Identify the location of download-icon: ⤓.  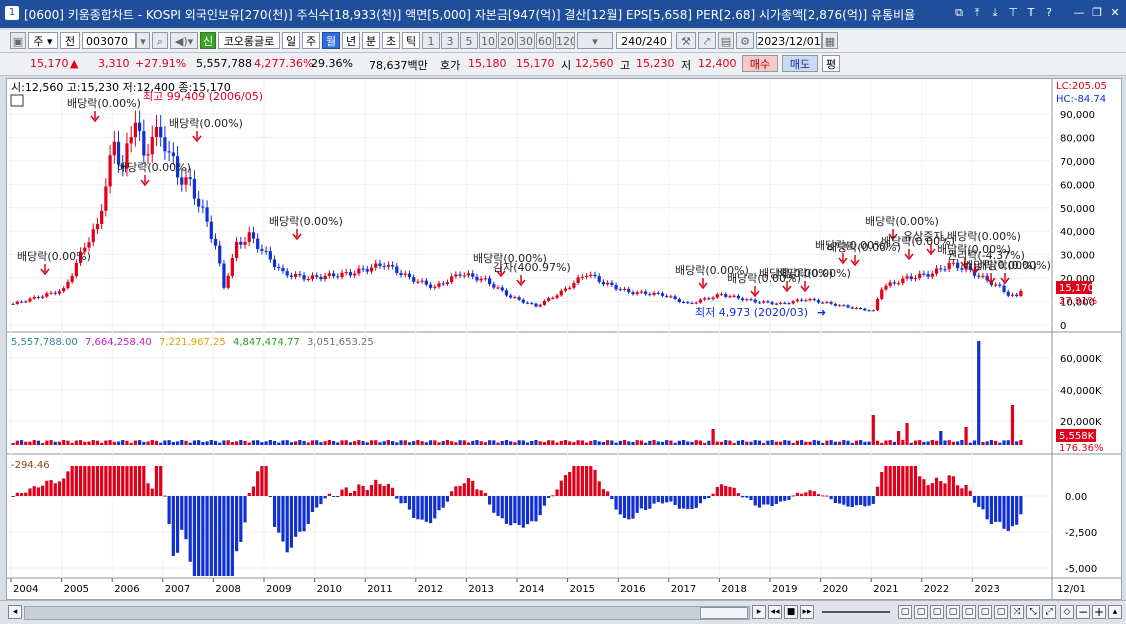
(995, 13).